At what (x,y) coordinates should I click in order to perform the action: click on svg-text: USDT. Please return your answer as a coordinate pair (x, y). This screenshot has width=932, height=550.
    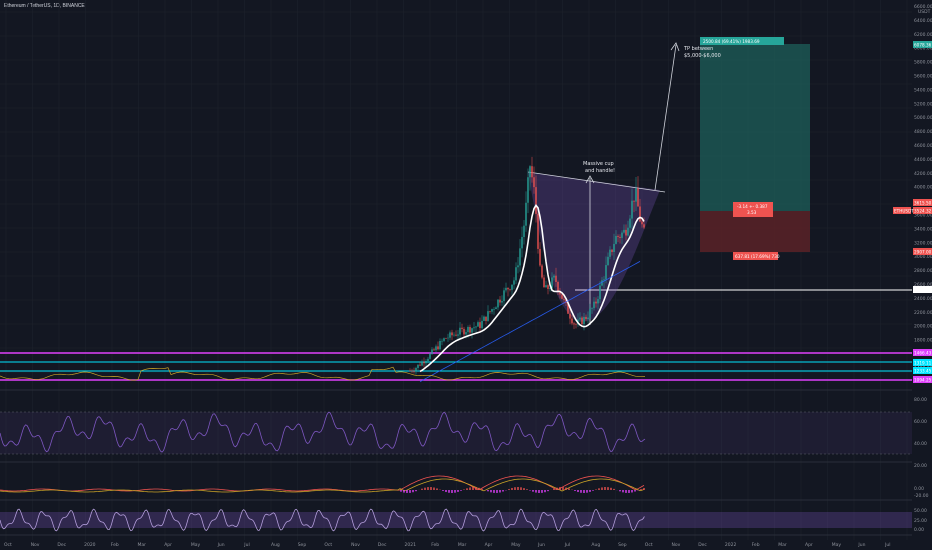
    Looking at the image, I should click on (924, 12).